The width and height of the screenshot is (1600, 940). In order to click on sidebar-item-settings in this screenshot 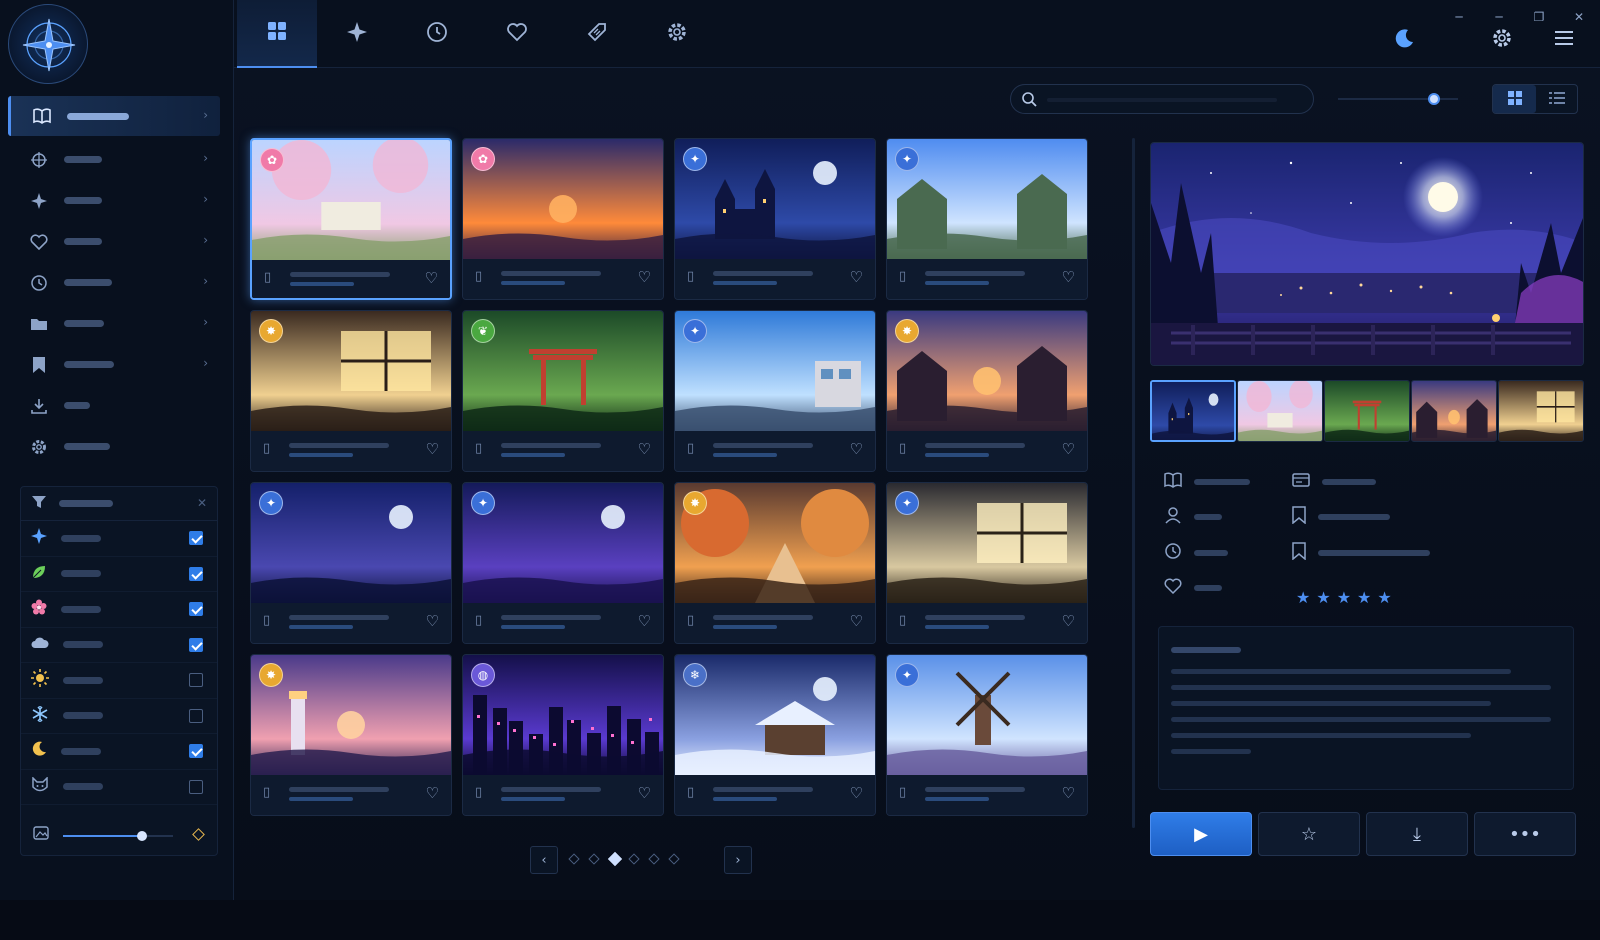, I will do `click(114, 446)`.